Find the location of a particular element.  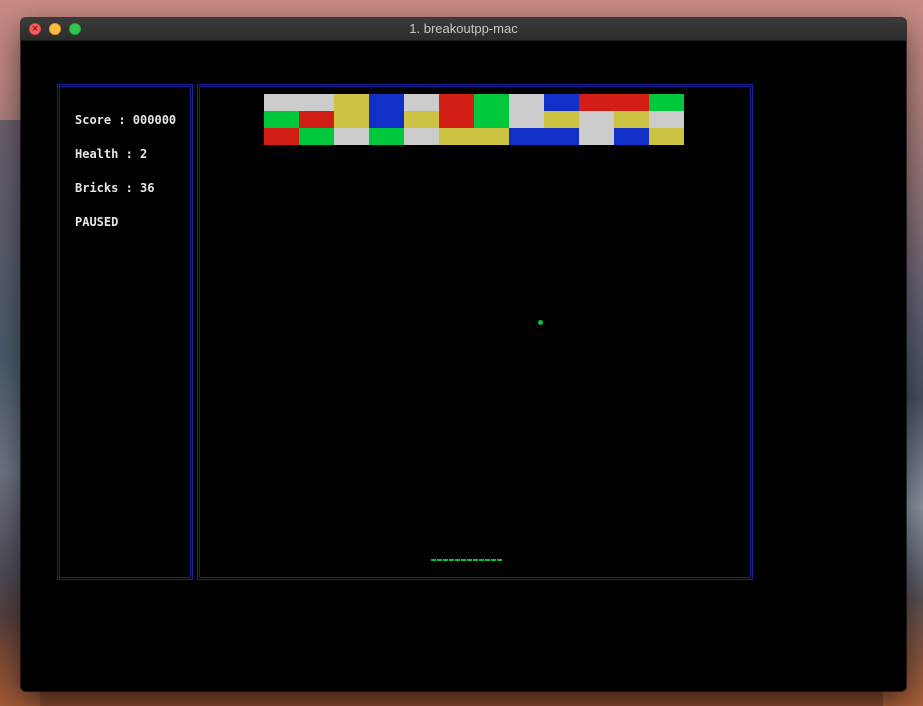

health-readout: Health : 2 is located at coordinates (111, 154).